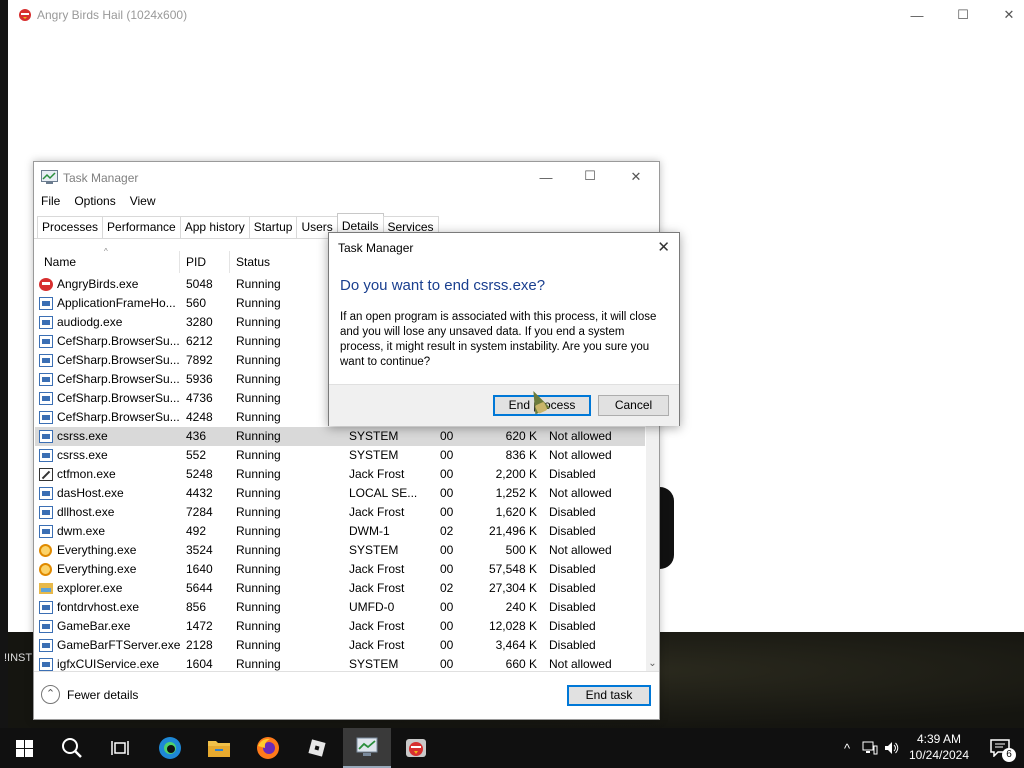 This screenshot has height=768, width=1024. What do you see at coordinates (94, 626) in the screenshot?
I see `process-name: GameBar.exe` at bounding box center [94, 626].